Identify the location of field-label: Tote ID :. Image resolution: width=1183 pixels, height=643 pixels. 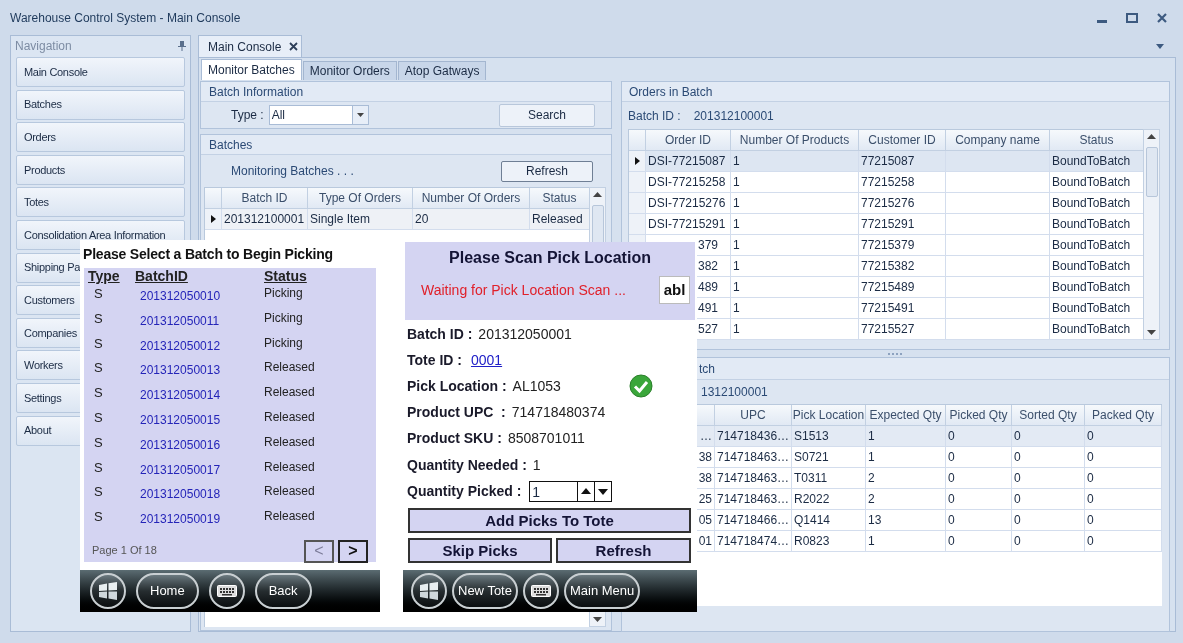
(434, 360).